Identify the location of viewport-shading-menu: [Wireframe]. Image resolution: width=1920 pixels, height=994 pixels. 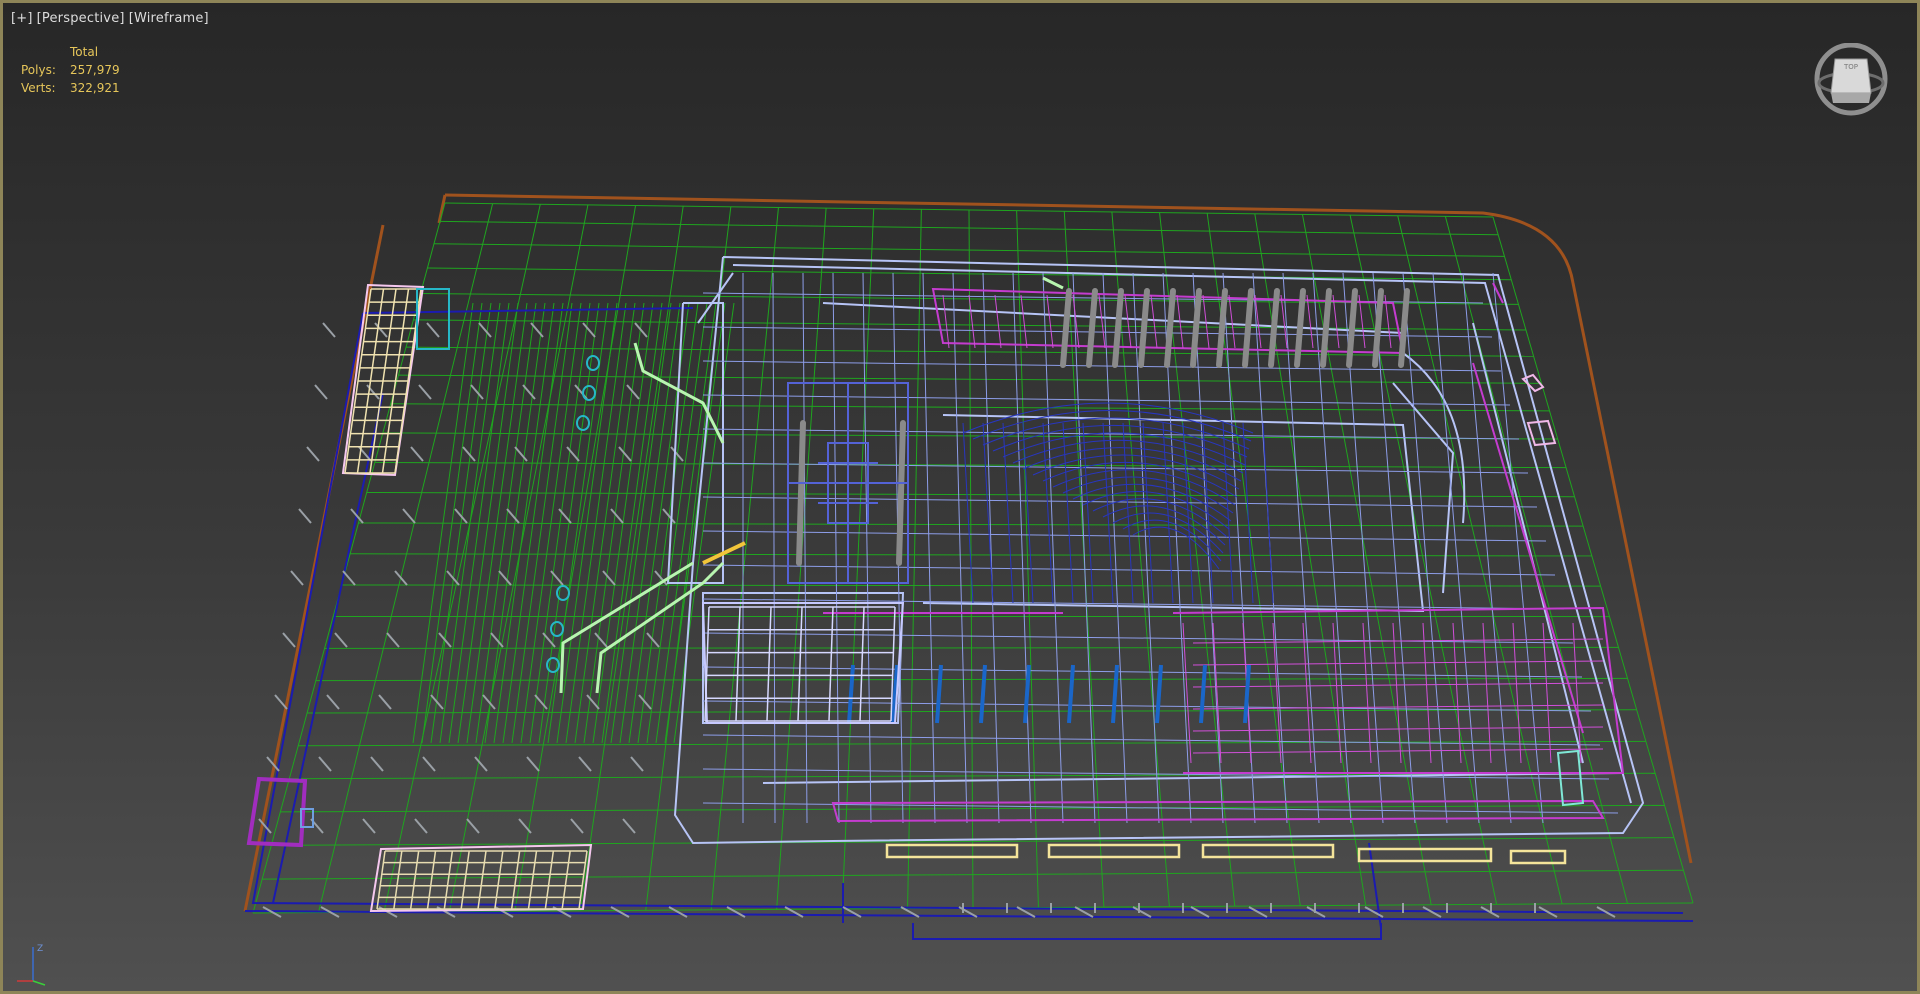
(169, 18).